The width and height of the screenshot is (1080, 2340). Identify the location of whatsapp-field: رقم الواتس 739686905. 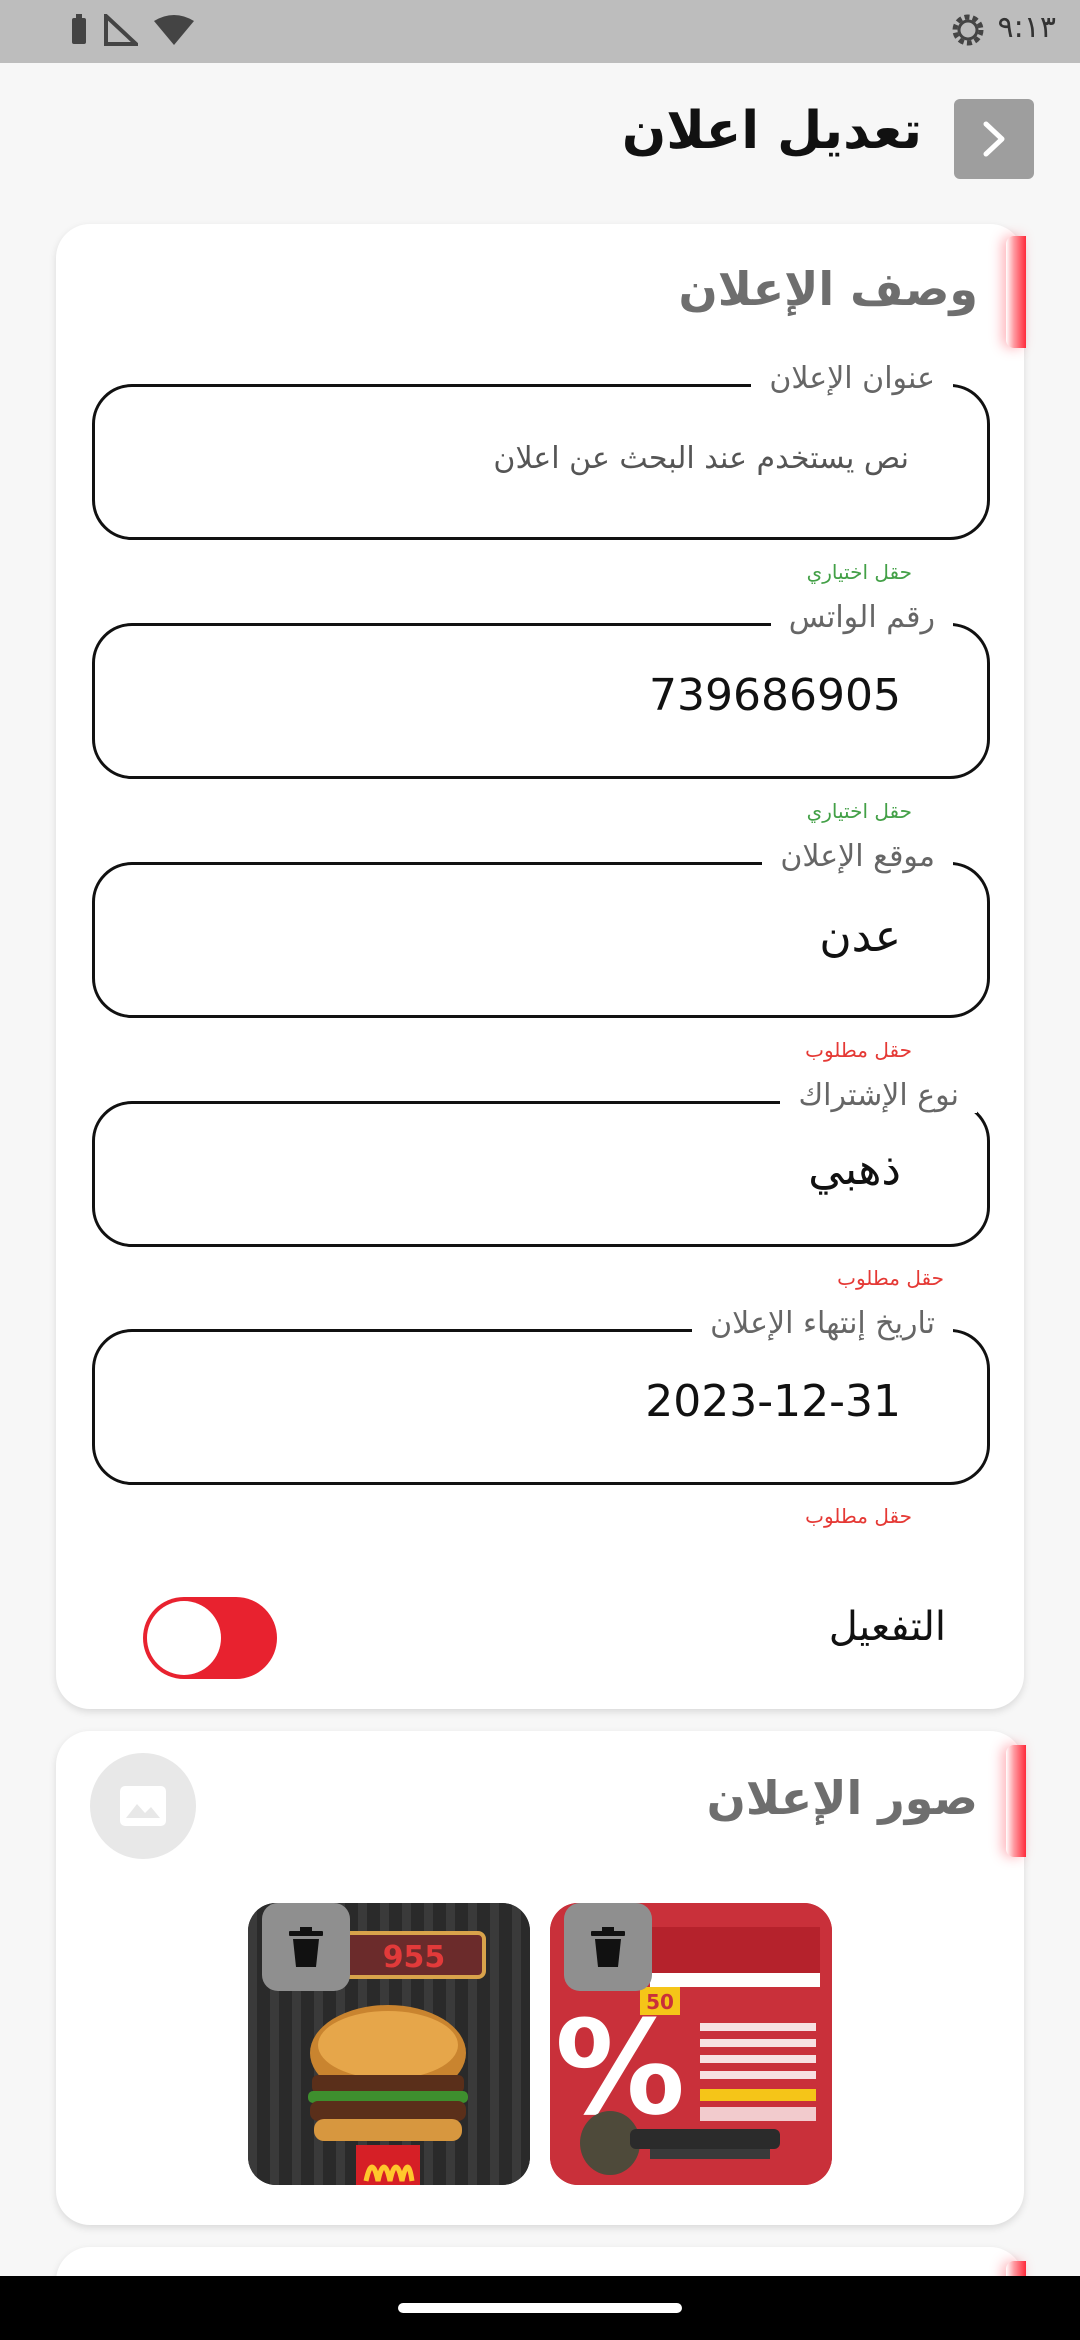
(541, 689).